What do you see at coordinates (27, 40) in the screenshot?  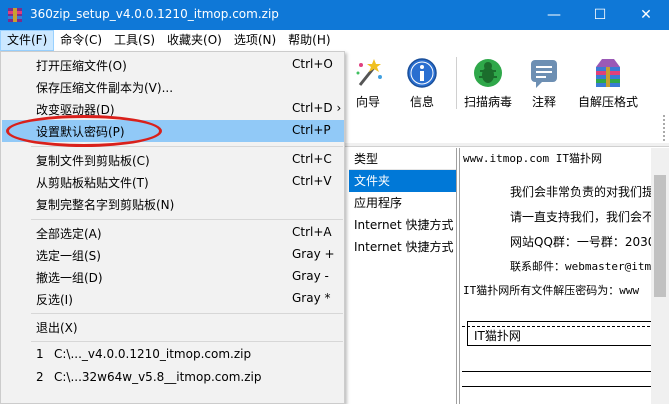 I see `menu-file: 文件(F)` at bounding box center [27, 40].